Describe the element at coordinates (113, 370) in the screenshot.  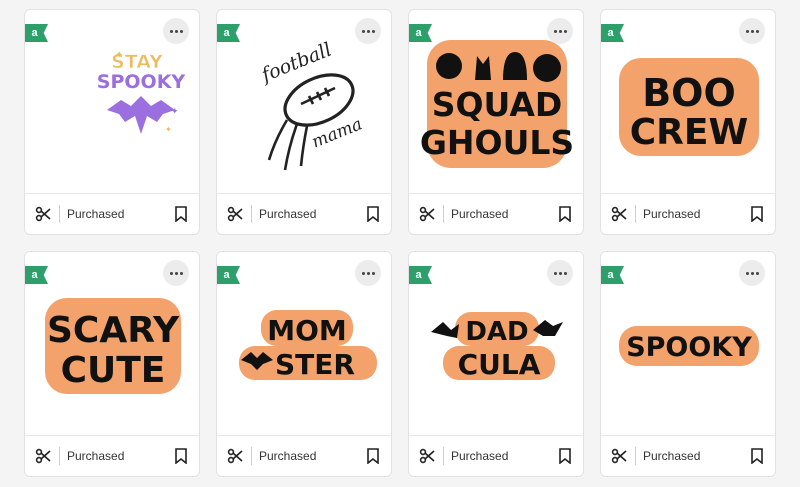
I see `artwork-text: CUTE` at that location.